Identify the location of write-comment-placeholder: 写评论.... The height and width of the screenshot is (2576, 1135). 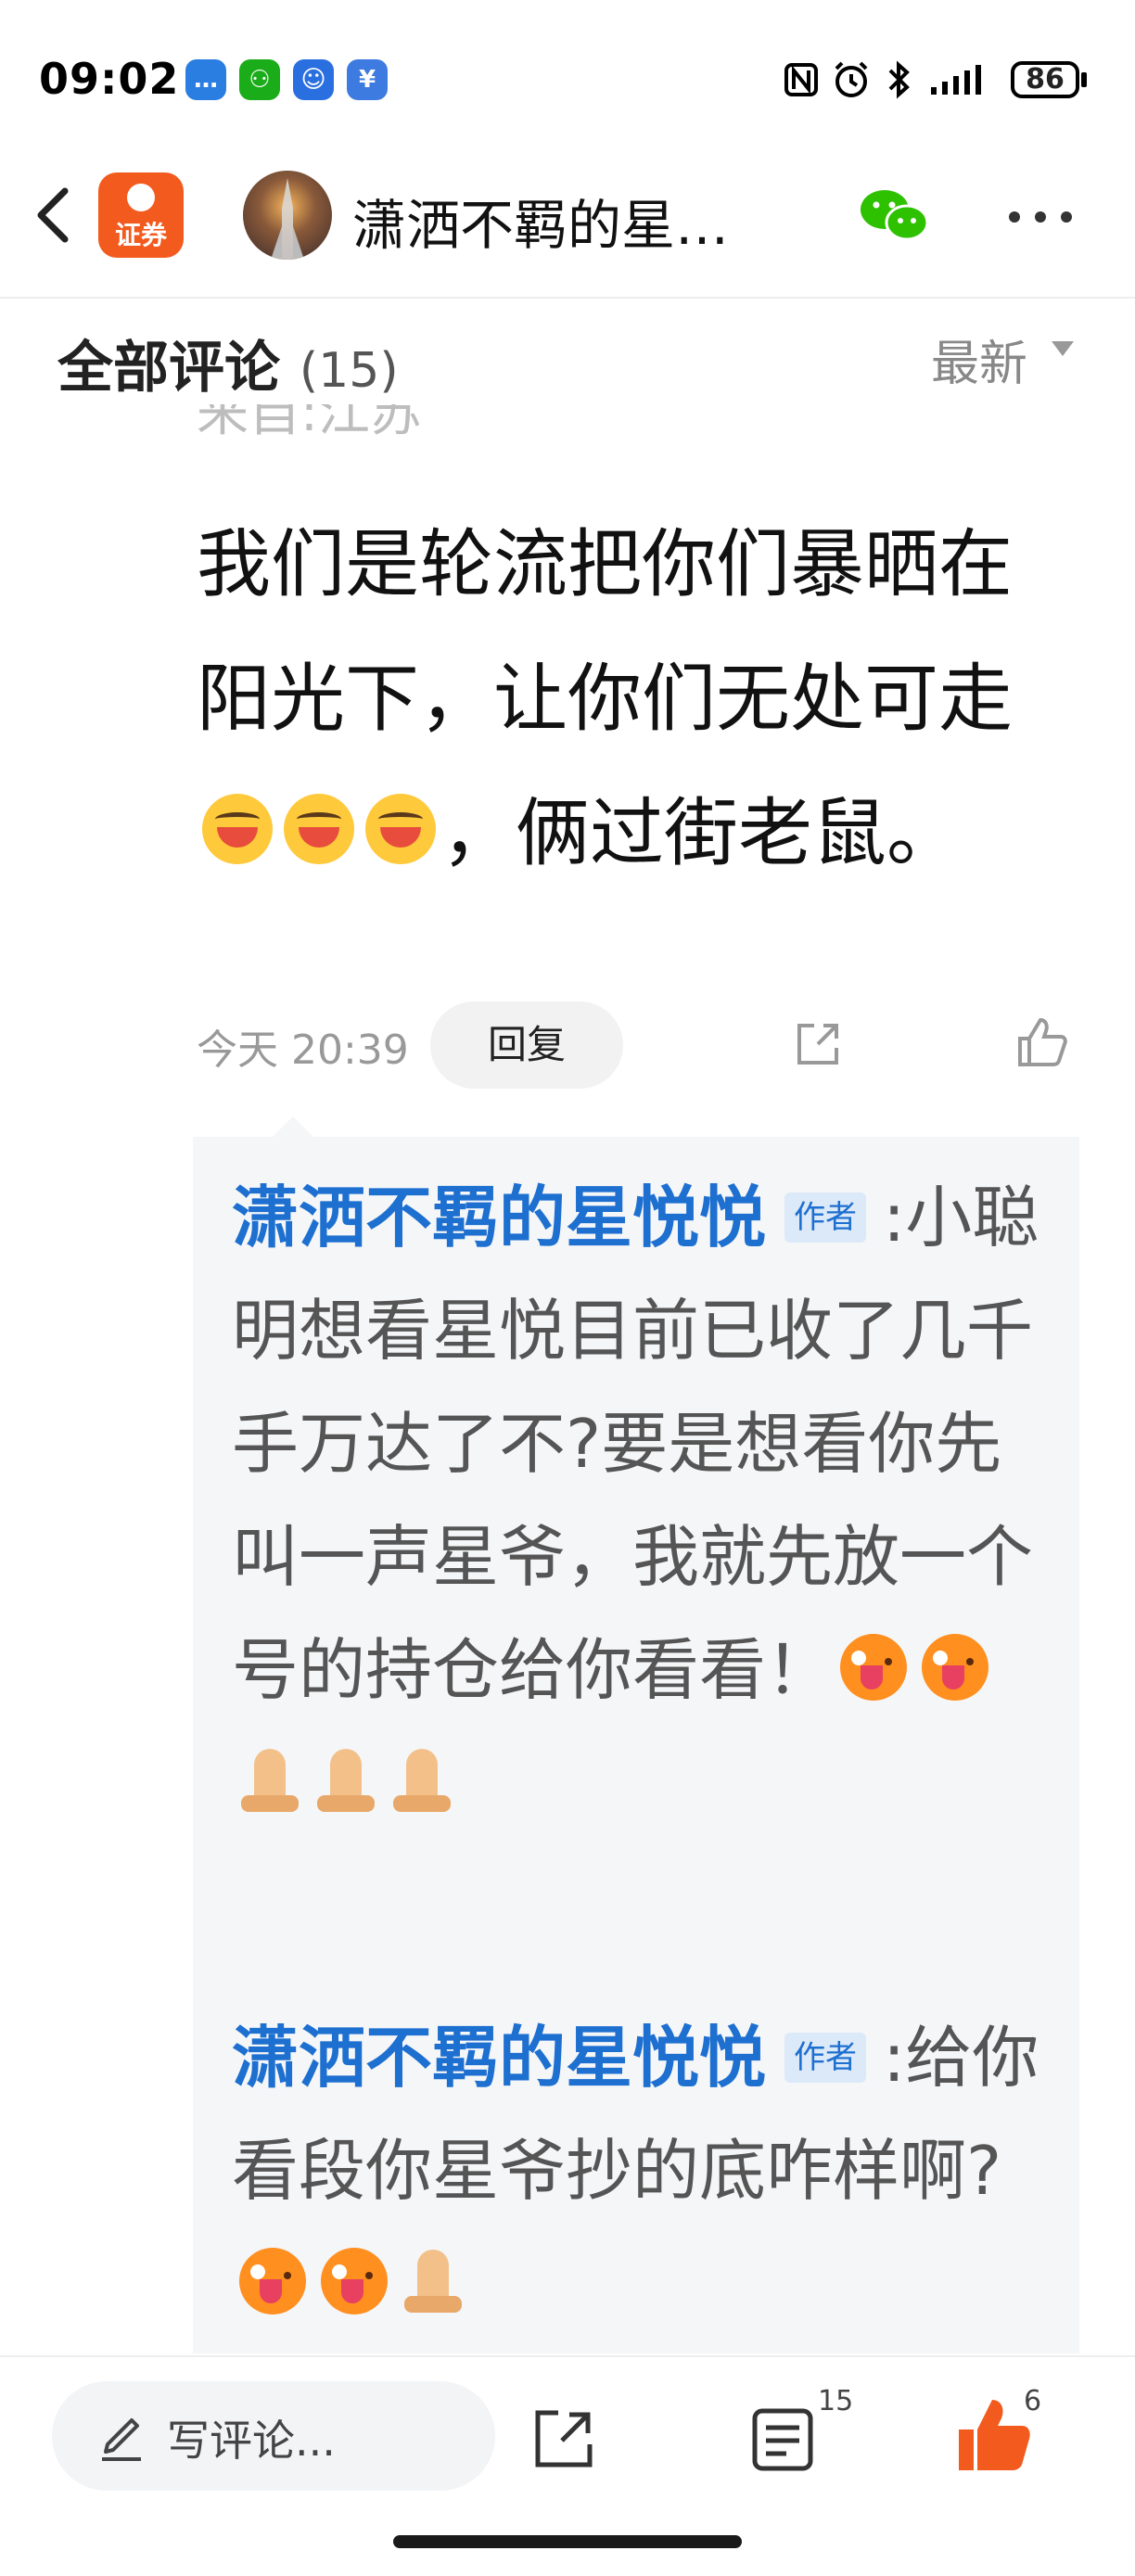
(252, 2437).